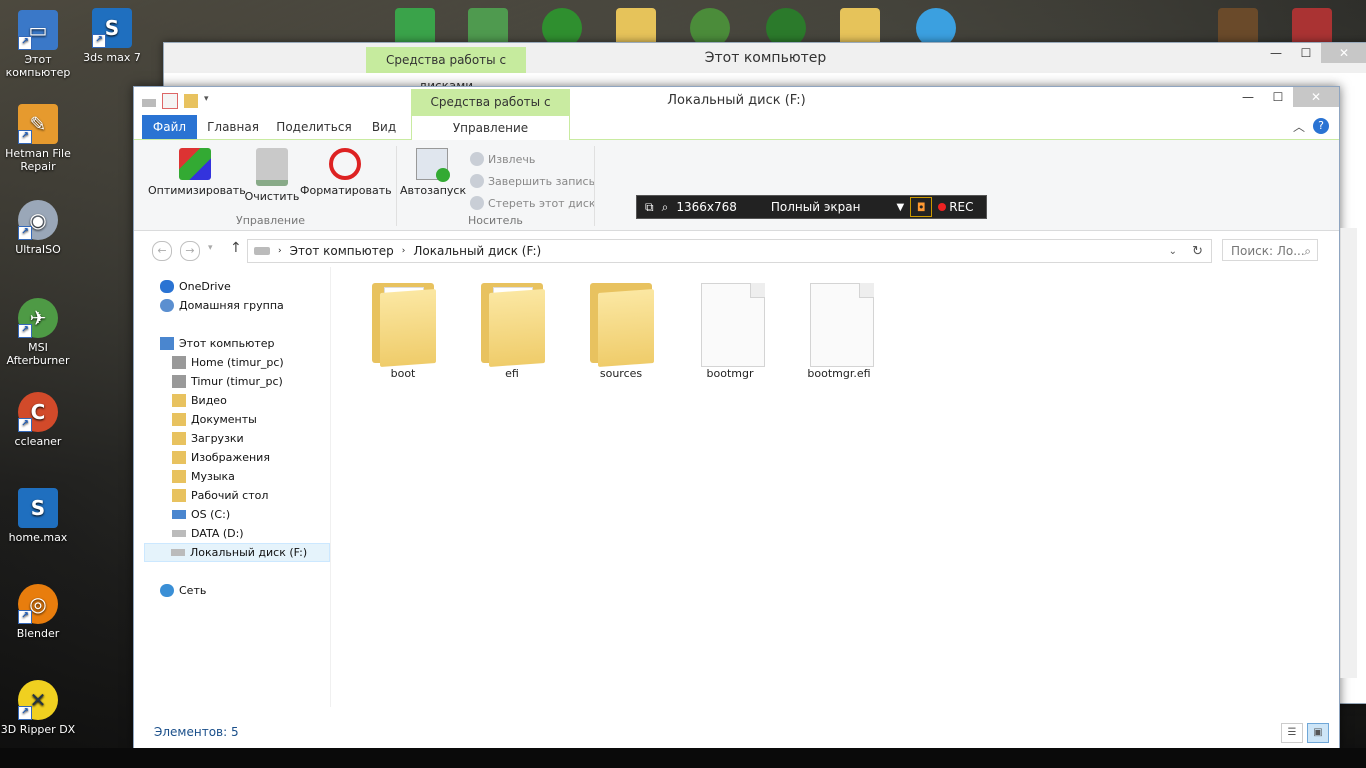 This screenshot has width=1366, height=768. What do you see at coordinates (167, 286) in the screenshot?
I see `cloud-icon` at bounding box center [167, 286].